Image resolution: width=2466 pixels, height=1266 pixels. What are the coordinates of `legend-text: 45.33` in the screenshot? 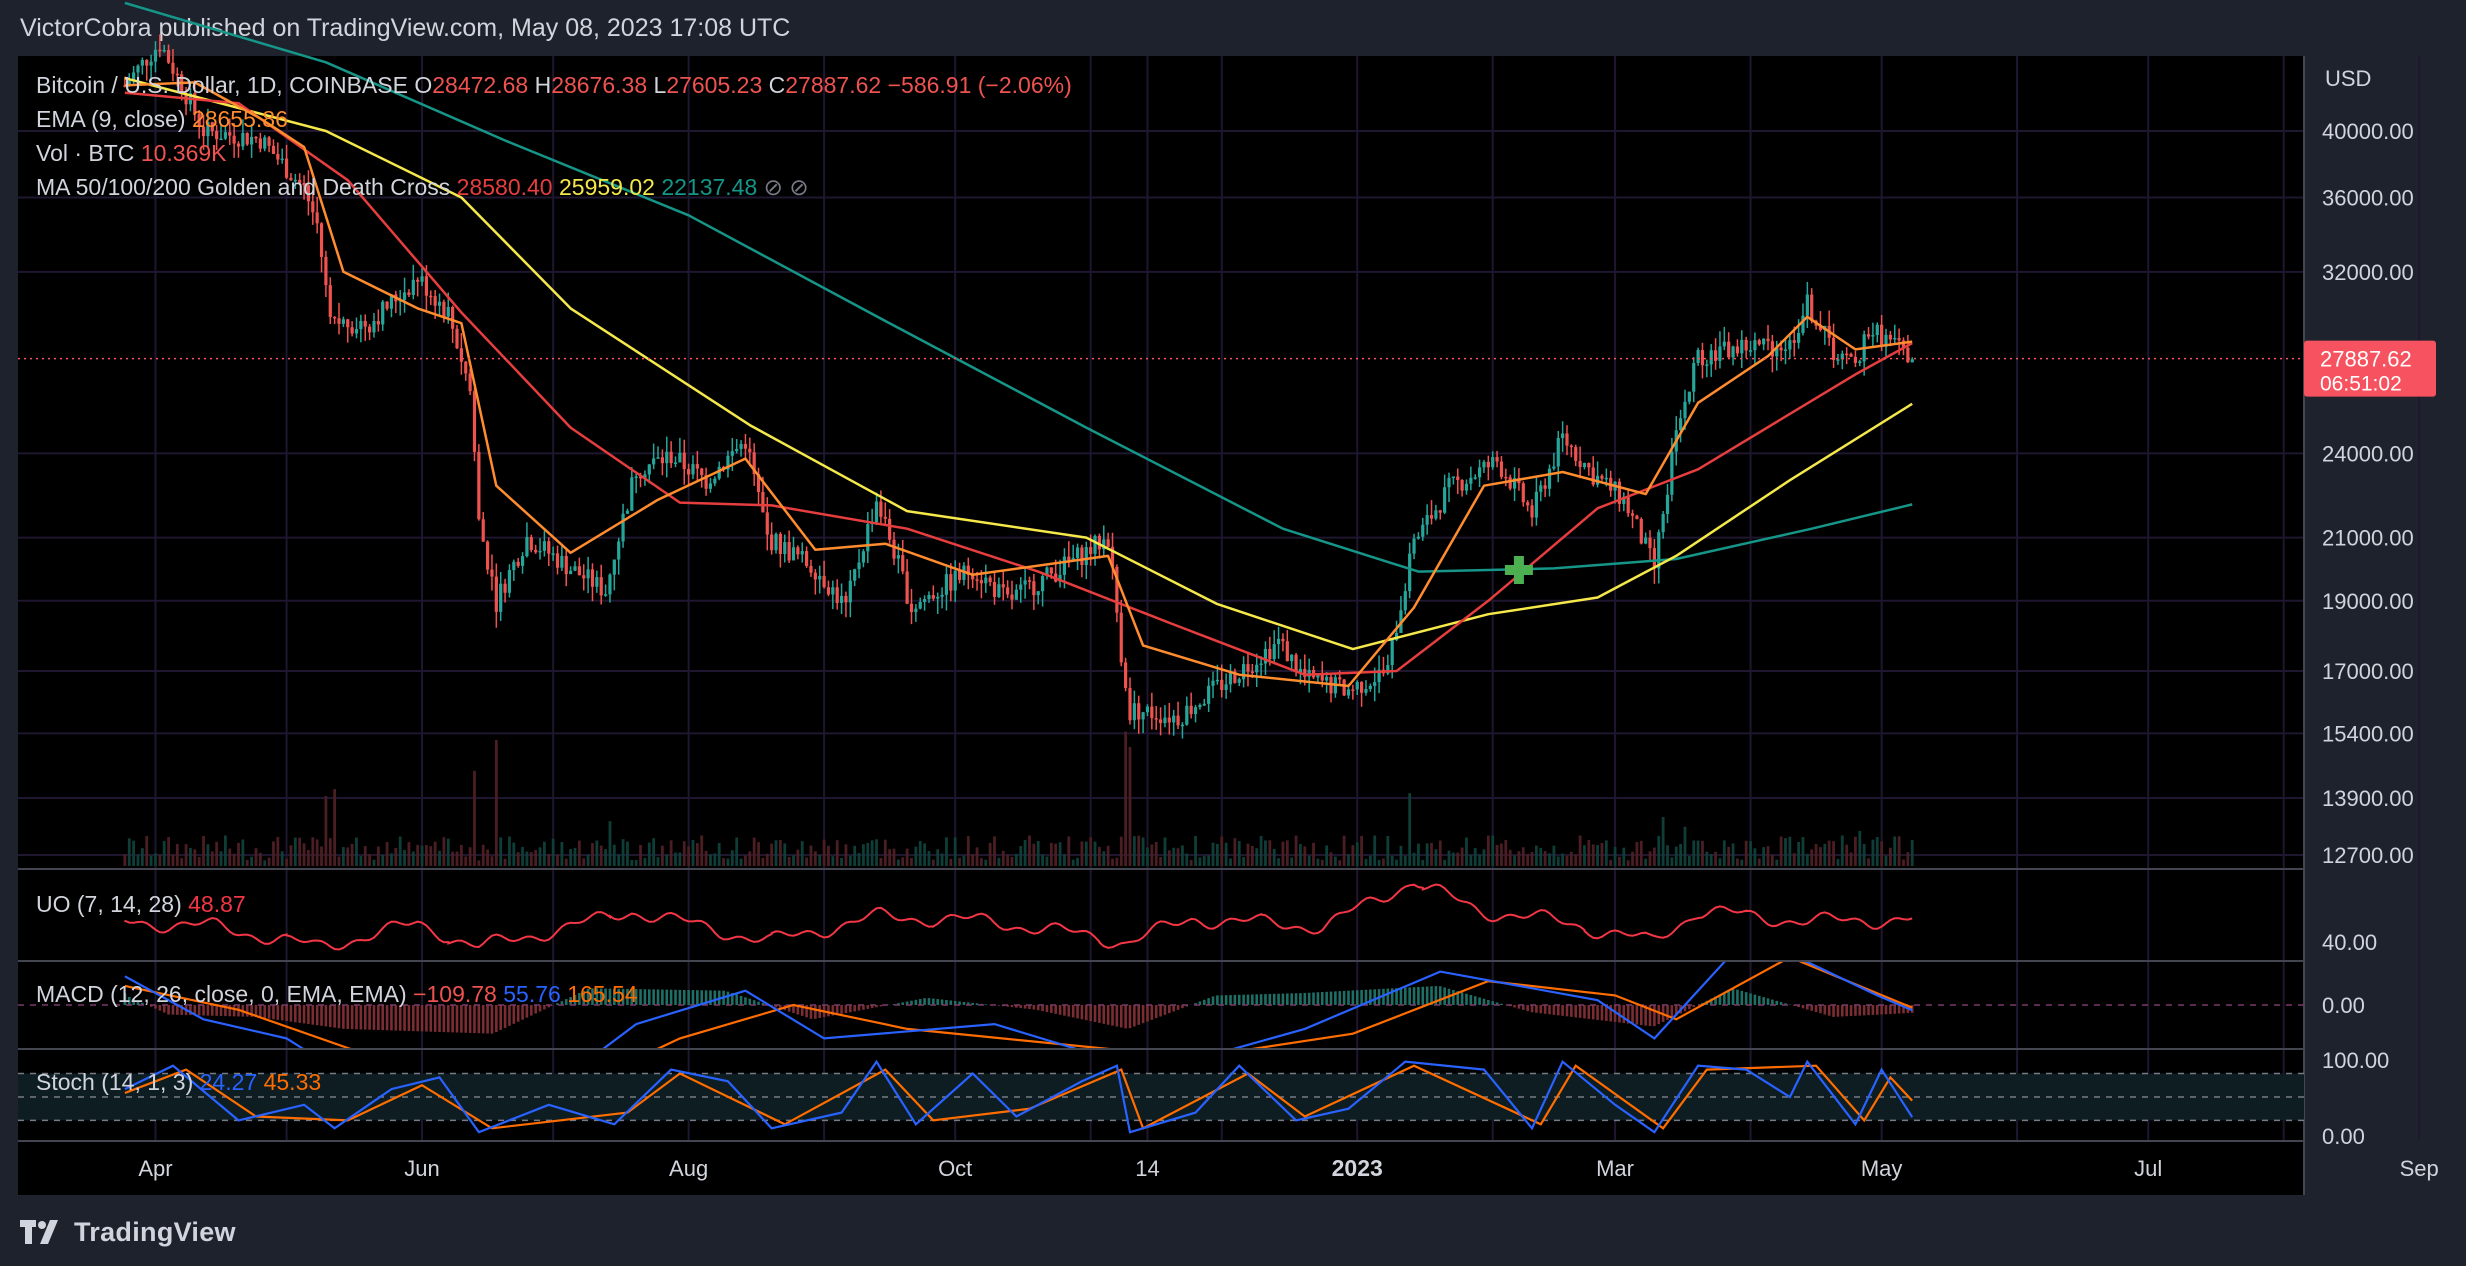 It's located at (293, 1082).